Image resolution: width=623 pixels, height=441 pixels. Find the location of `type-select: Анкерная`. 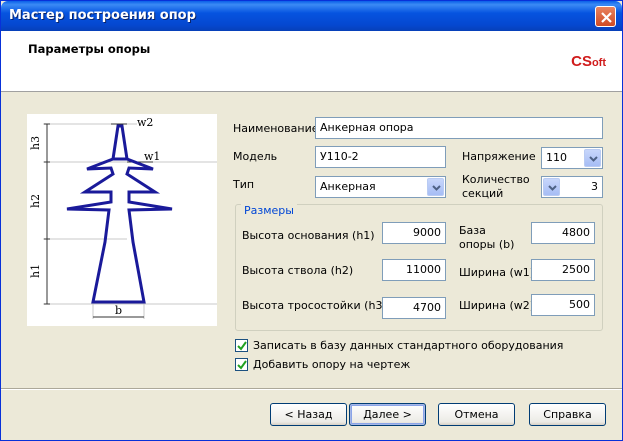

type-select: Анкерная is located at coordinates (380, 187).